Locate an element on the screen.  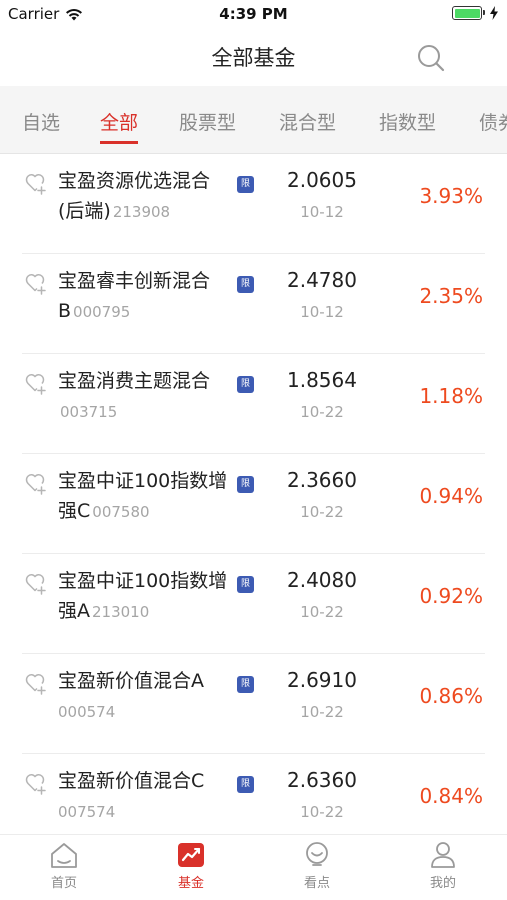
status-bar: Carrier 4:39 PM is located at coordinates (253, 15).